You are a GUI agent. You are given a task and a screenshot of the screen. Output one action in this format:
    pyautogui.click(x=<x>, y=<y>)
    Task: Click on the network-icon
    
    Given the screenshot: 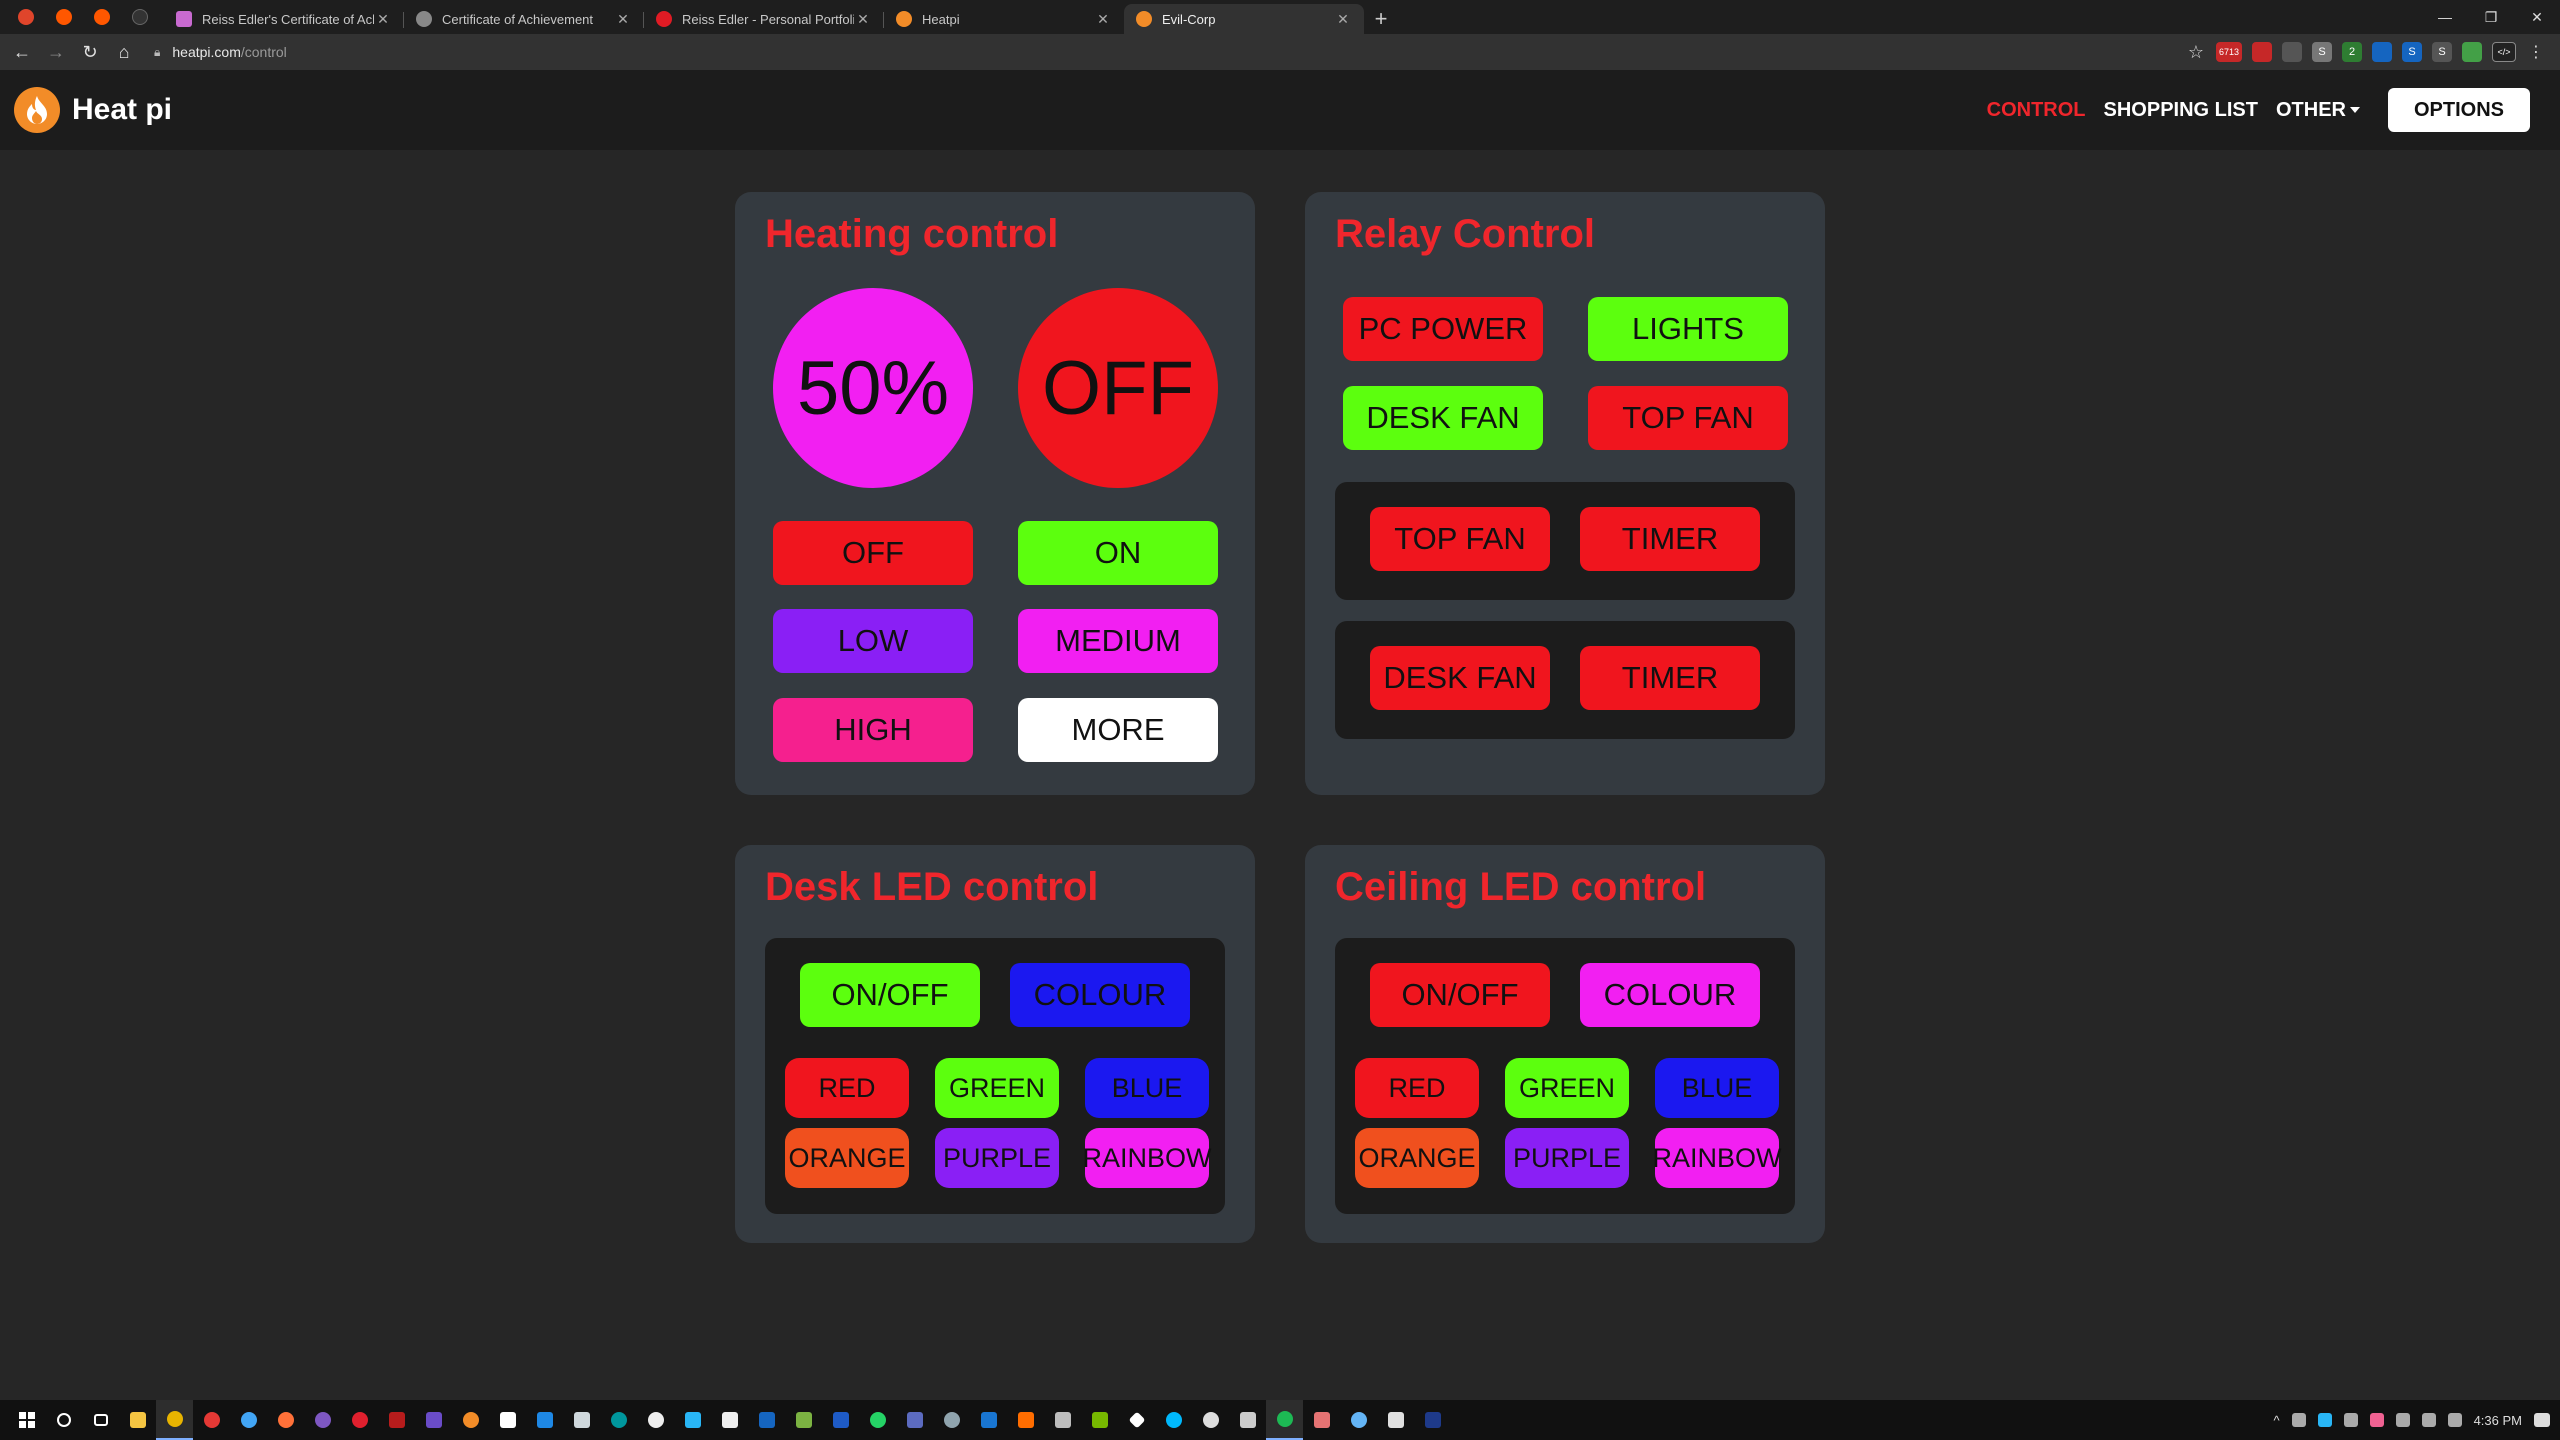 What is the action you would take?
    pyautogui.click(x=2428, y=1420)
    